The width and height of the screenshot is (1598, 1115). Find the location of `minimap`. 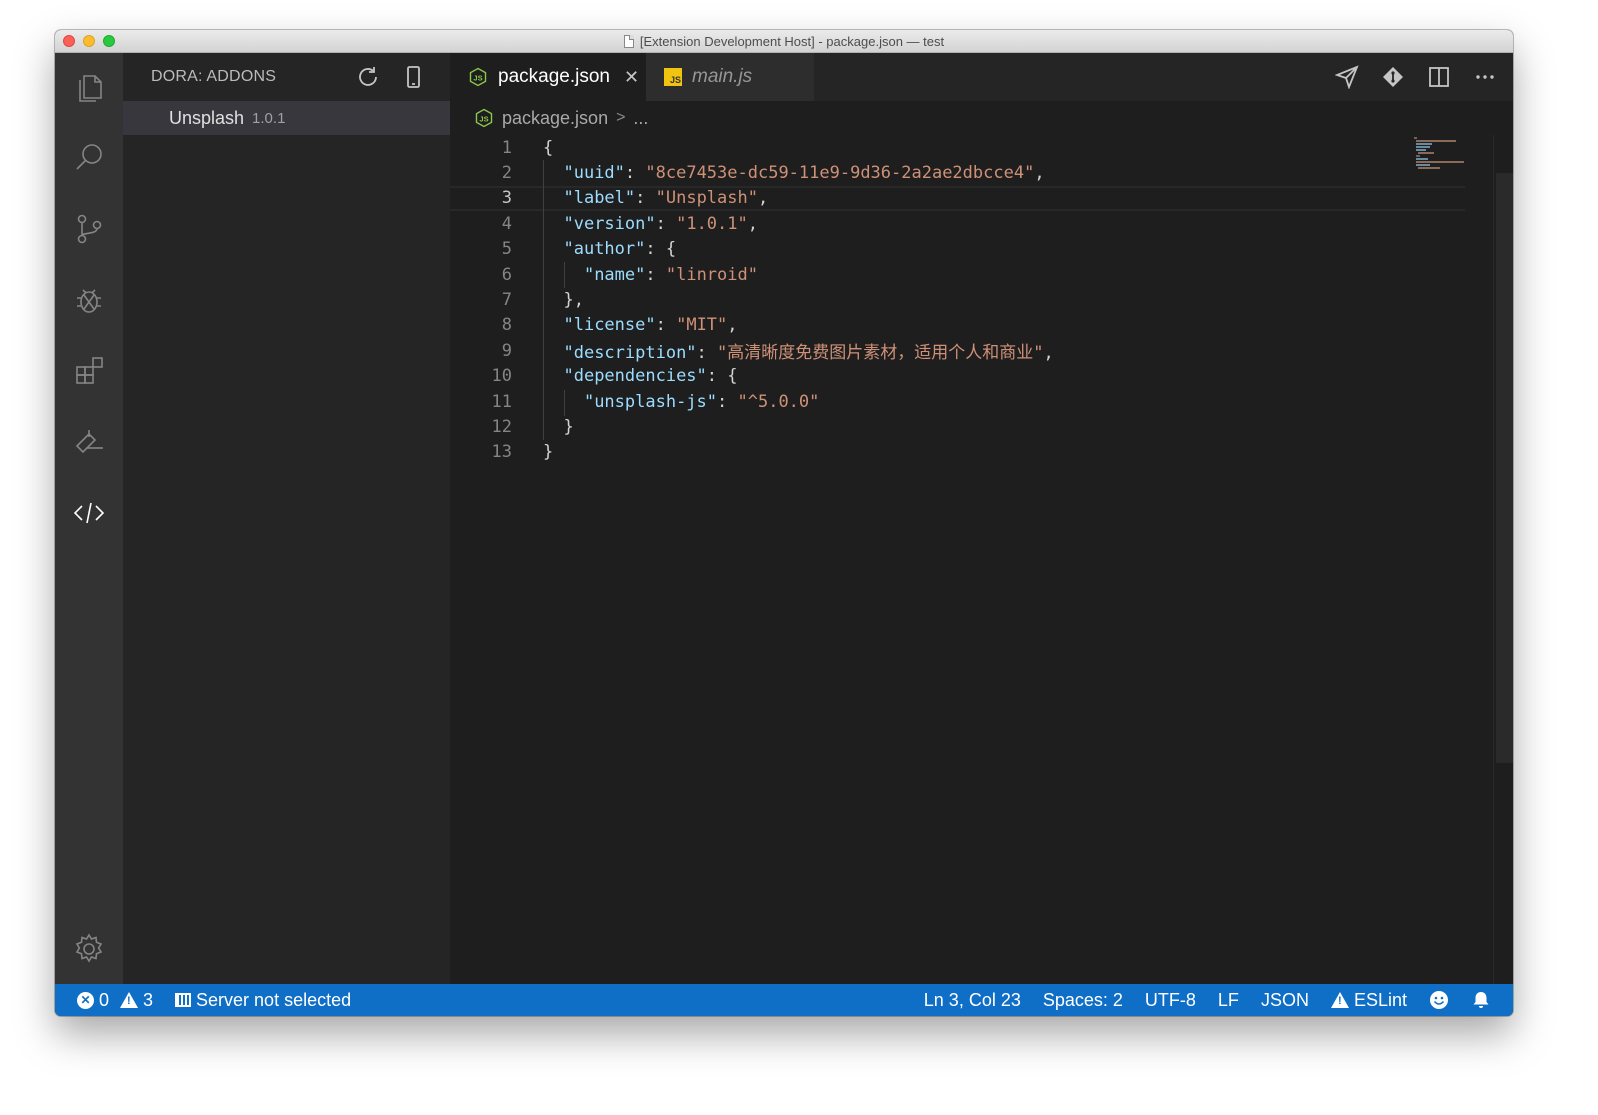

minimap is located at coordinates (1438, 155).